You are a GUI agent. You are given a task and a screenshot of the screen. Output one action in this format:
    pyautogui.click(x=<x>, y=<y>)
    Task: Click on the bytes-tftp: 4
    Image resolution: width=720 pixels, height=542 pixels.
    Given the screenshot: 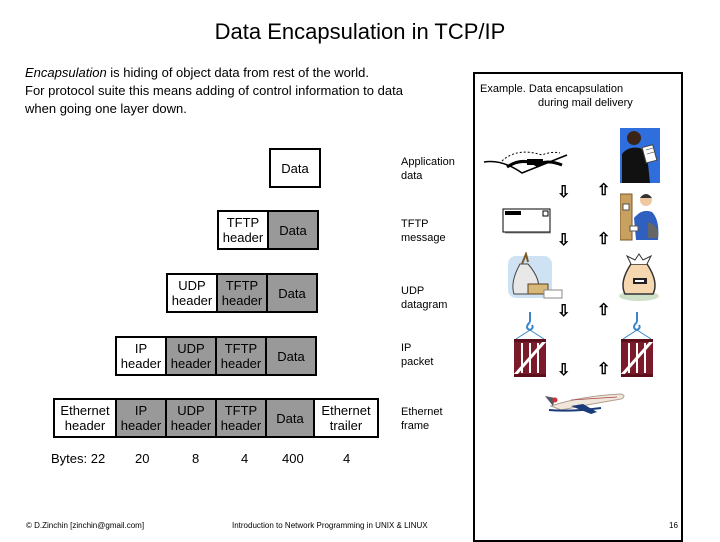 What is the action you would take?
    pyautogui.click(x=245, y=458)
    